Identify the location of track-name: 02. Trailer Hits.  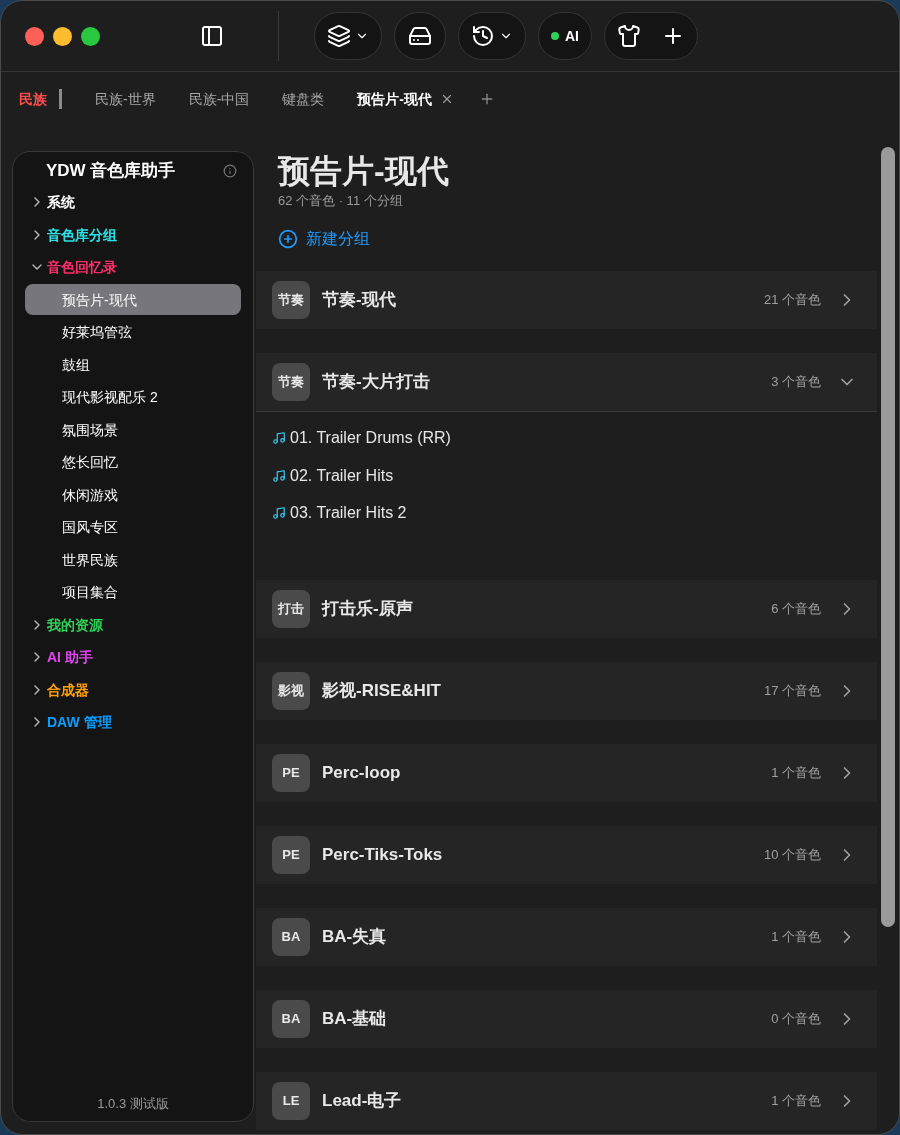
(342, 475).